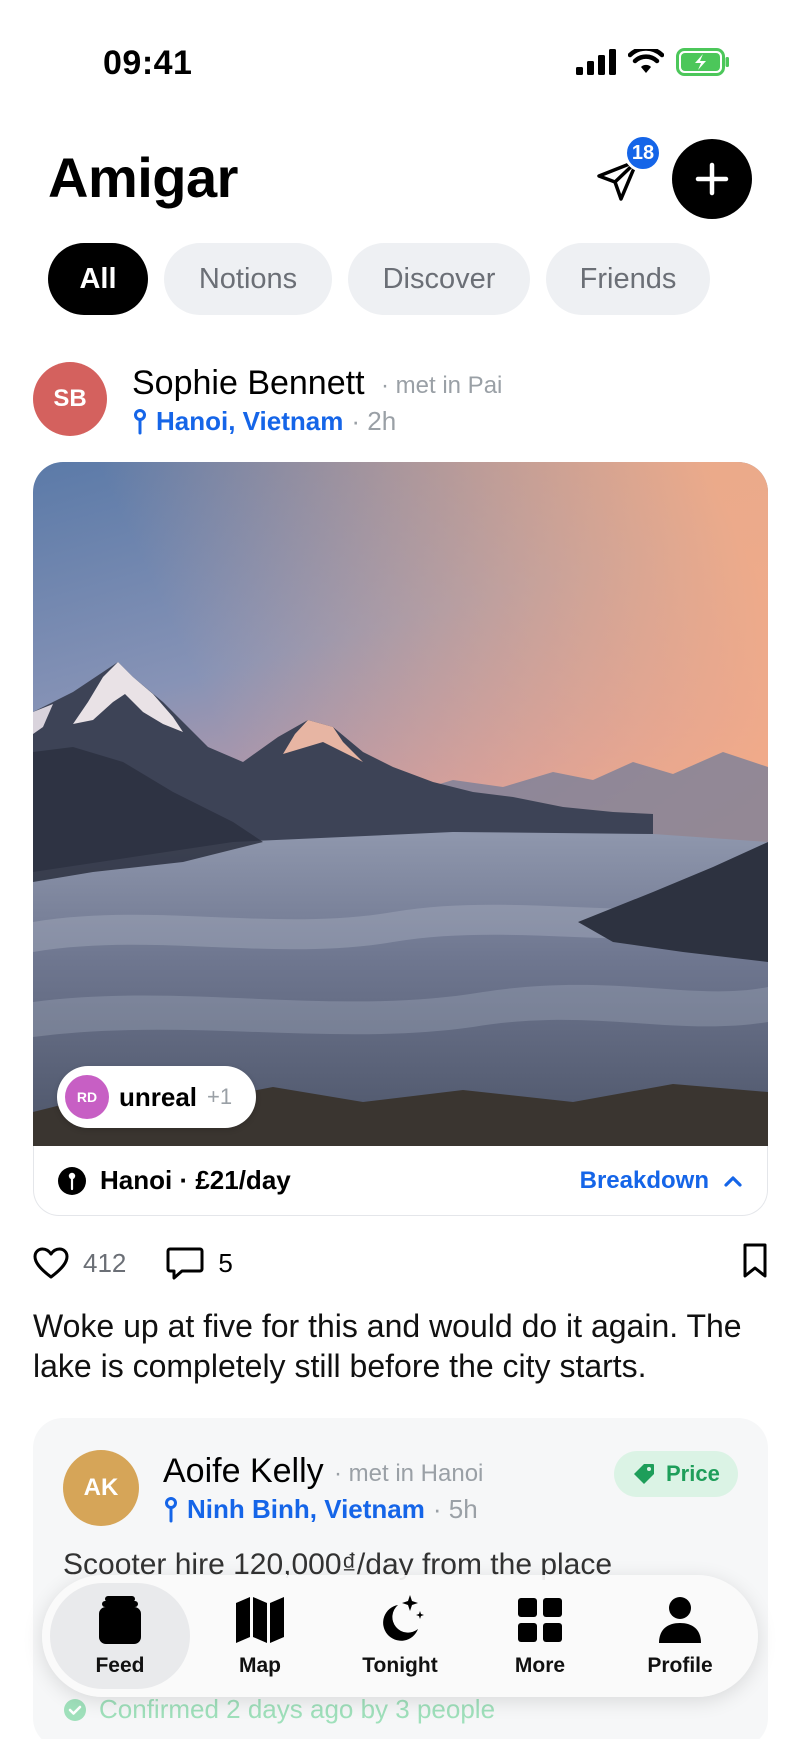  Describe the element at coordinates (105, 1262) in the screenshot. I see `like-count: 412` at that location.